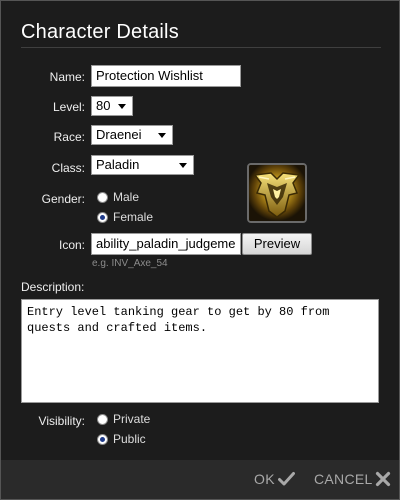 This screenshot has height=500, width=400. Describe the element at coordinates (132, 419) in the screenshot. I see `visibility-private-label: Private` at that location.